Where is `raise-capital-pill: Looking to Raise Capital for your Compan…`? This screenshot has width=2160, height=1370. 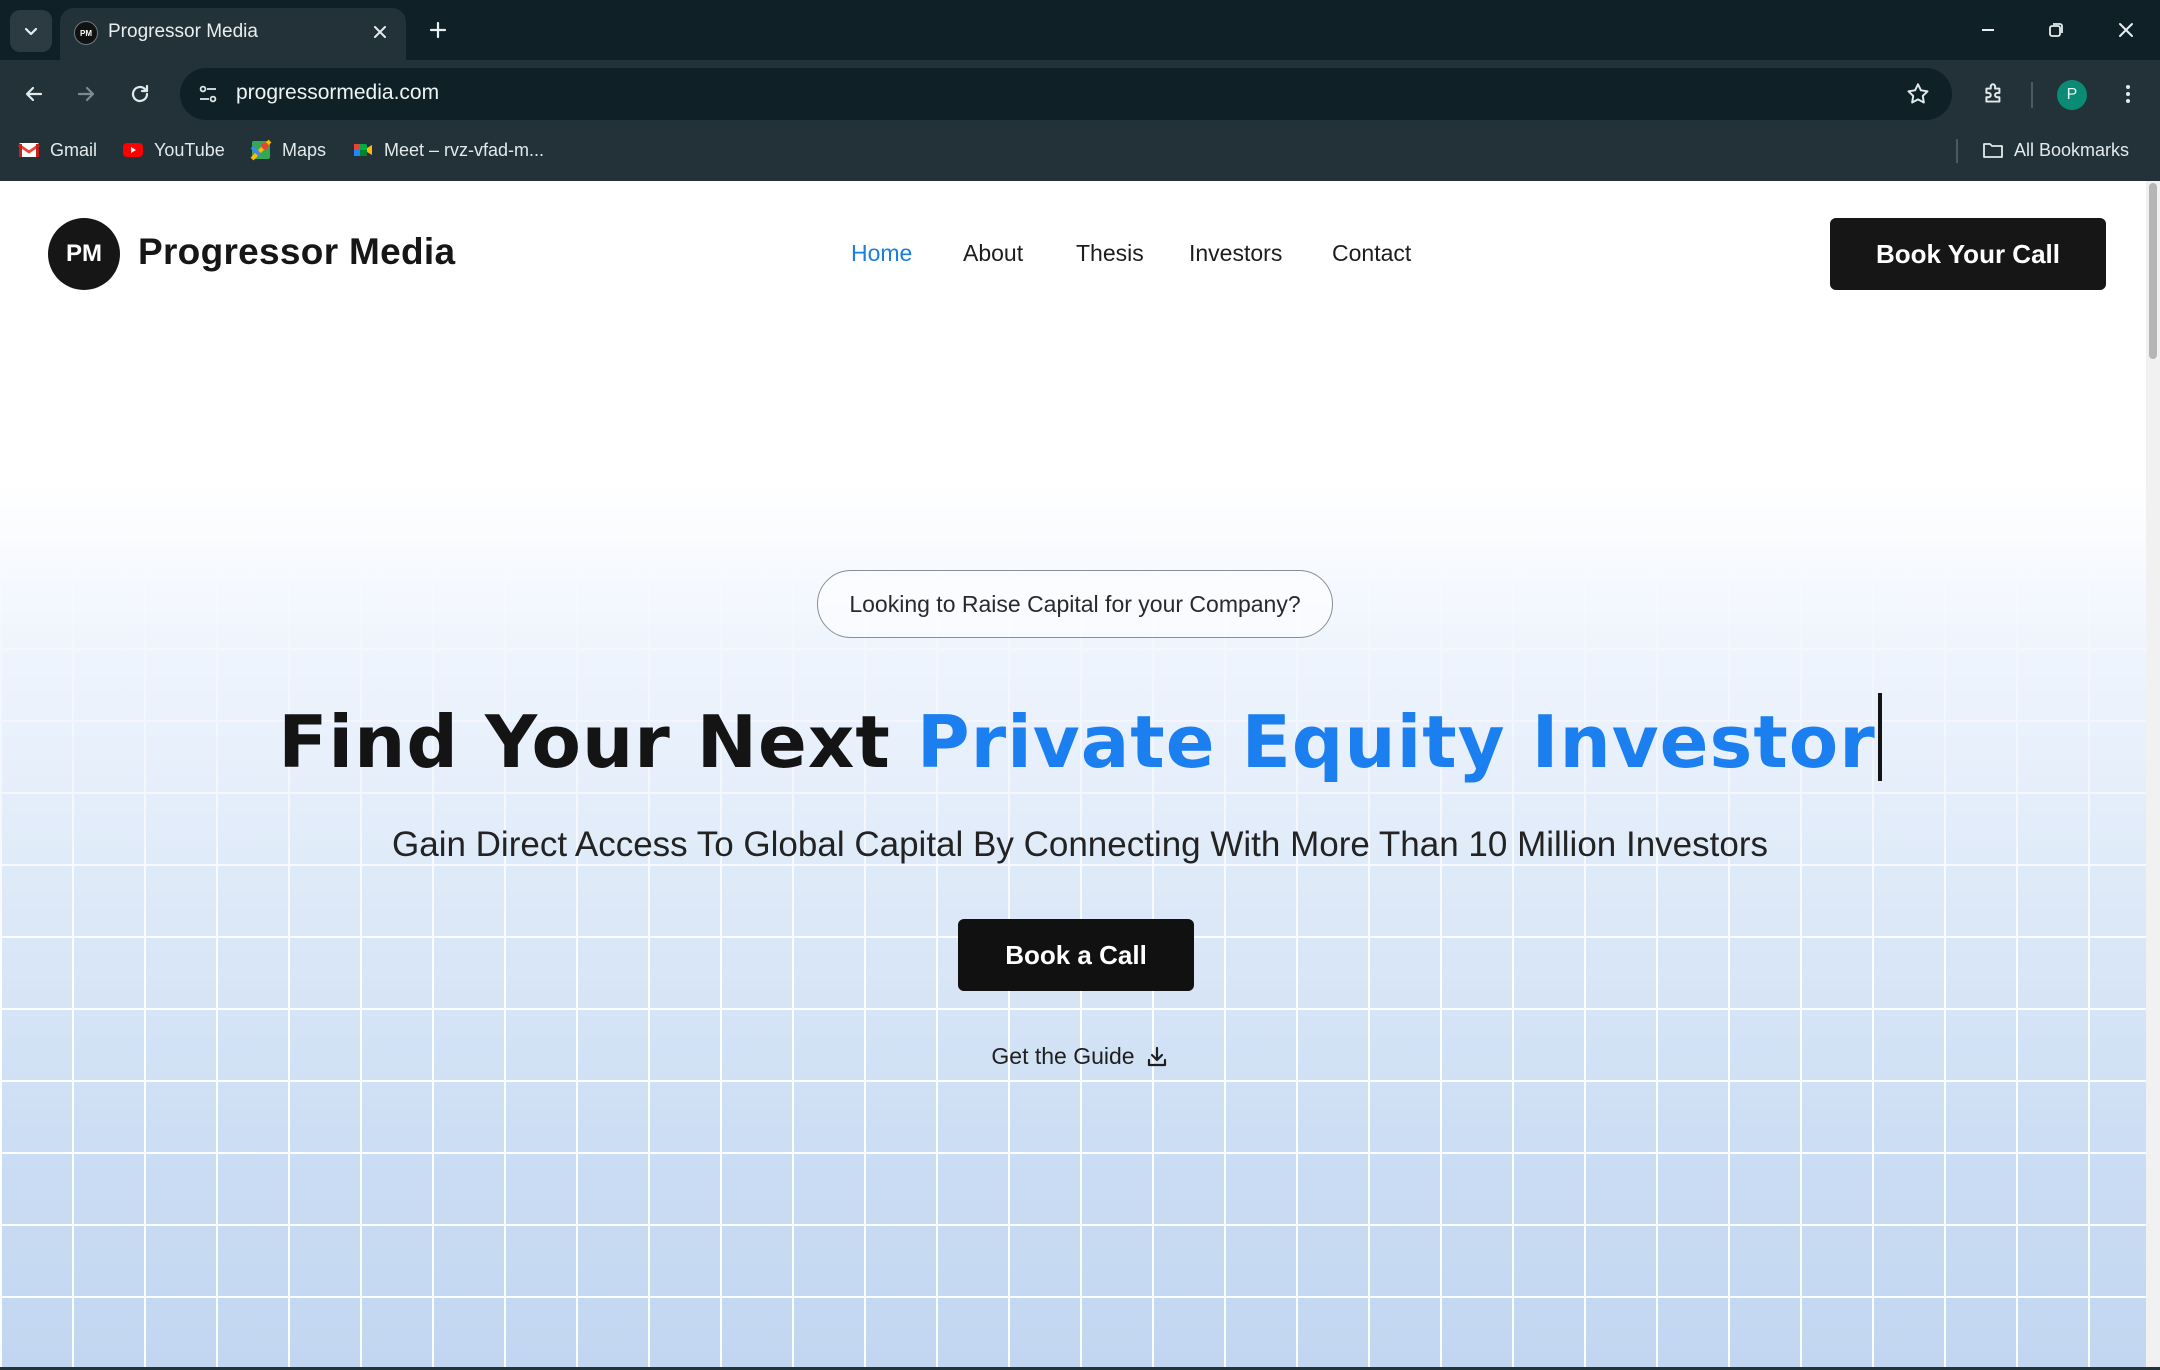
raise-capital-pill: Looking to Raise Capital for your Compan… is located at coordinates (1075, 604).